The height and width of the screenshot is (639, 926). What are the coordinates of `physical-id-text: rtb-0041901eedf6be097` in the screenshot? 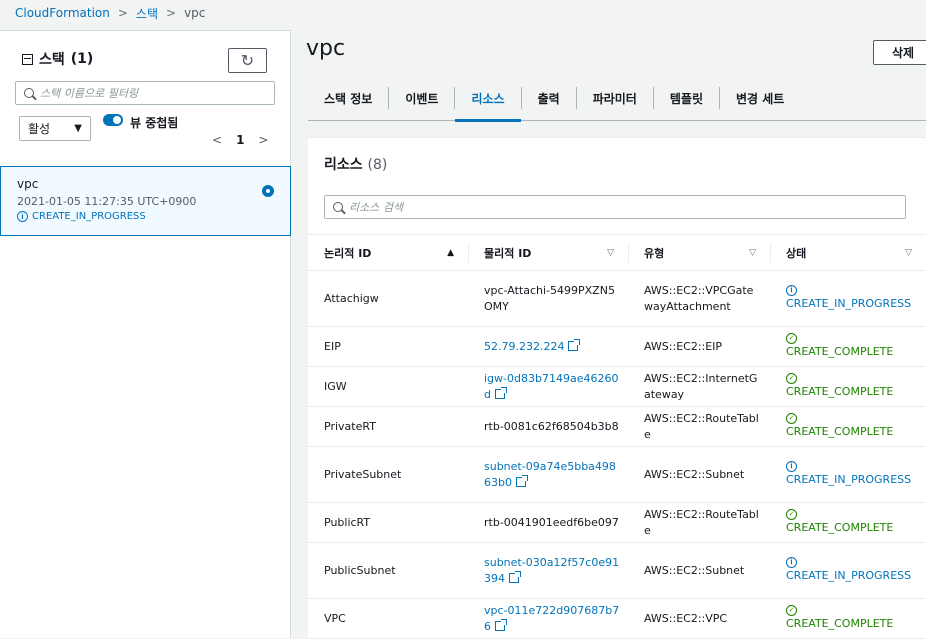 It's located at (551, 522).